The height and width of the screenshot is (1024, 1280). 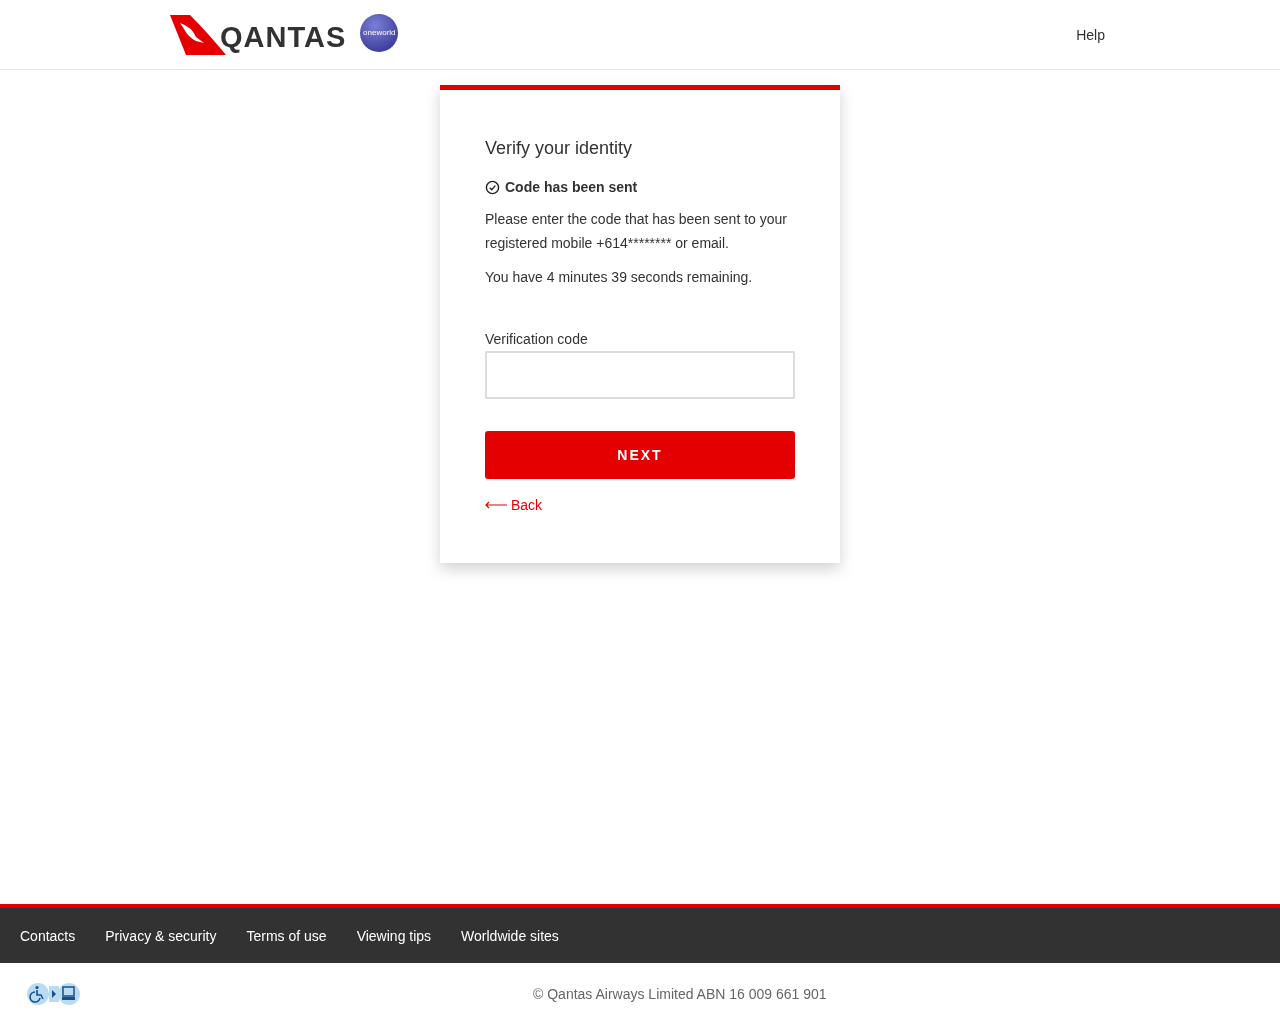 What do you see at coordinates (640, 375) in the screenshot?
I see `verification-code-field` at bounding box center [640, 375].